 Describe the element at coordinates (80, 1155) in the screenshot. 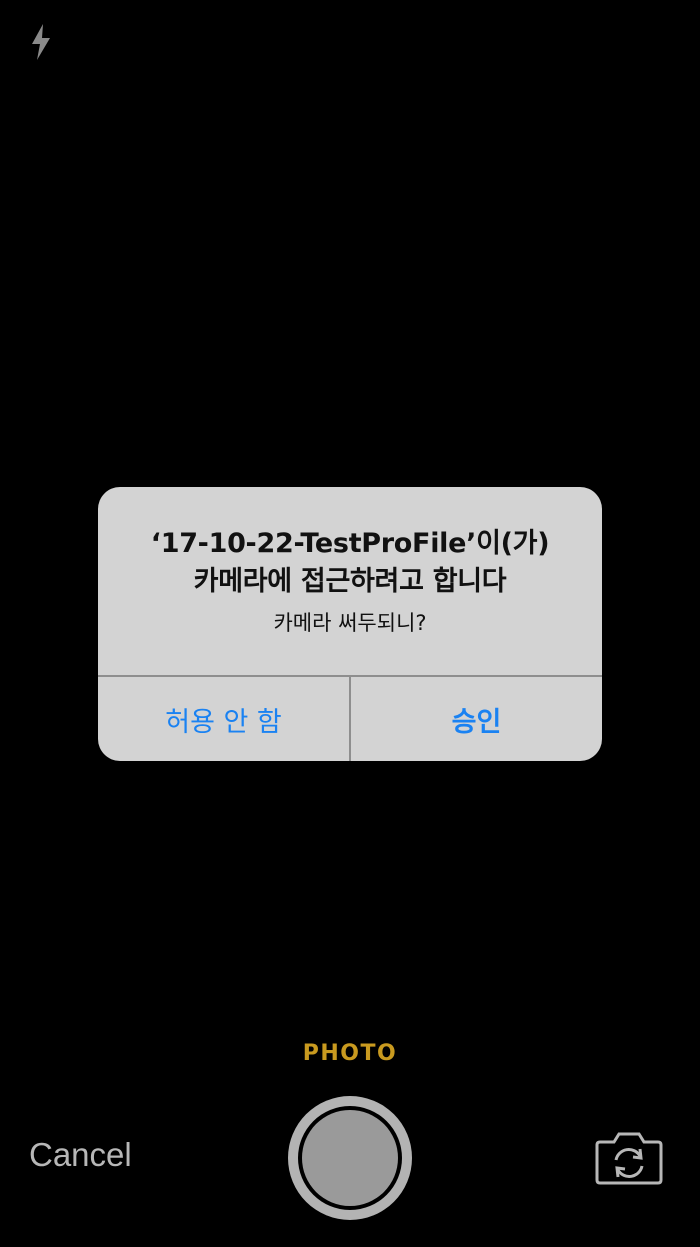

I see `cancel-button: Cancel` at that location.